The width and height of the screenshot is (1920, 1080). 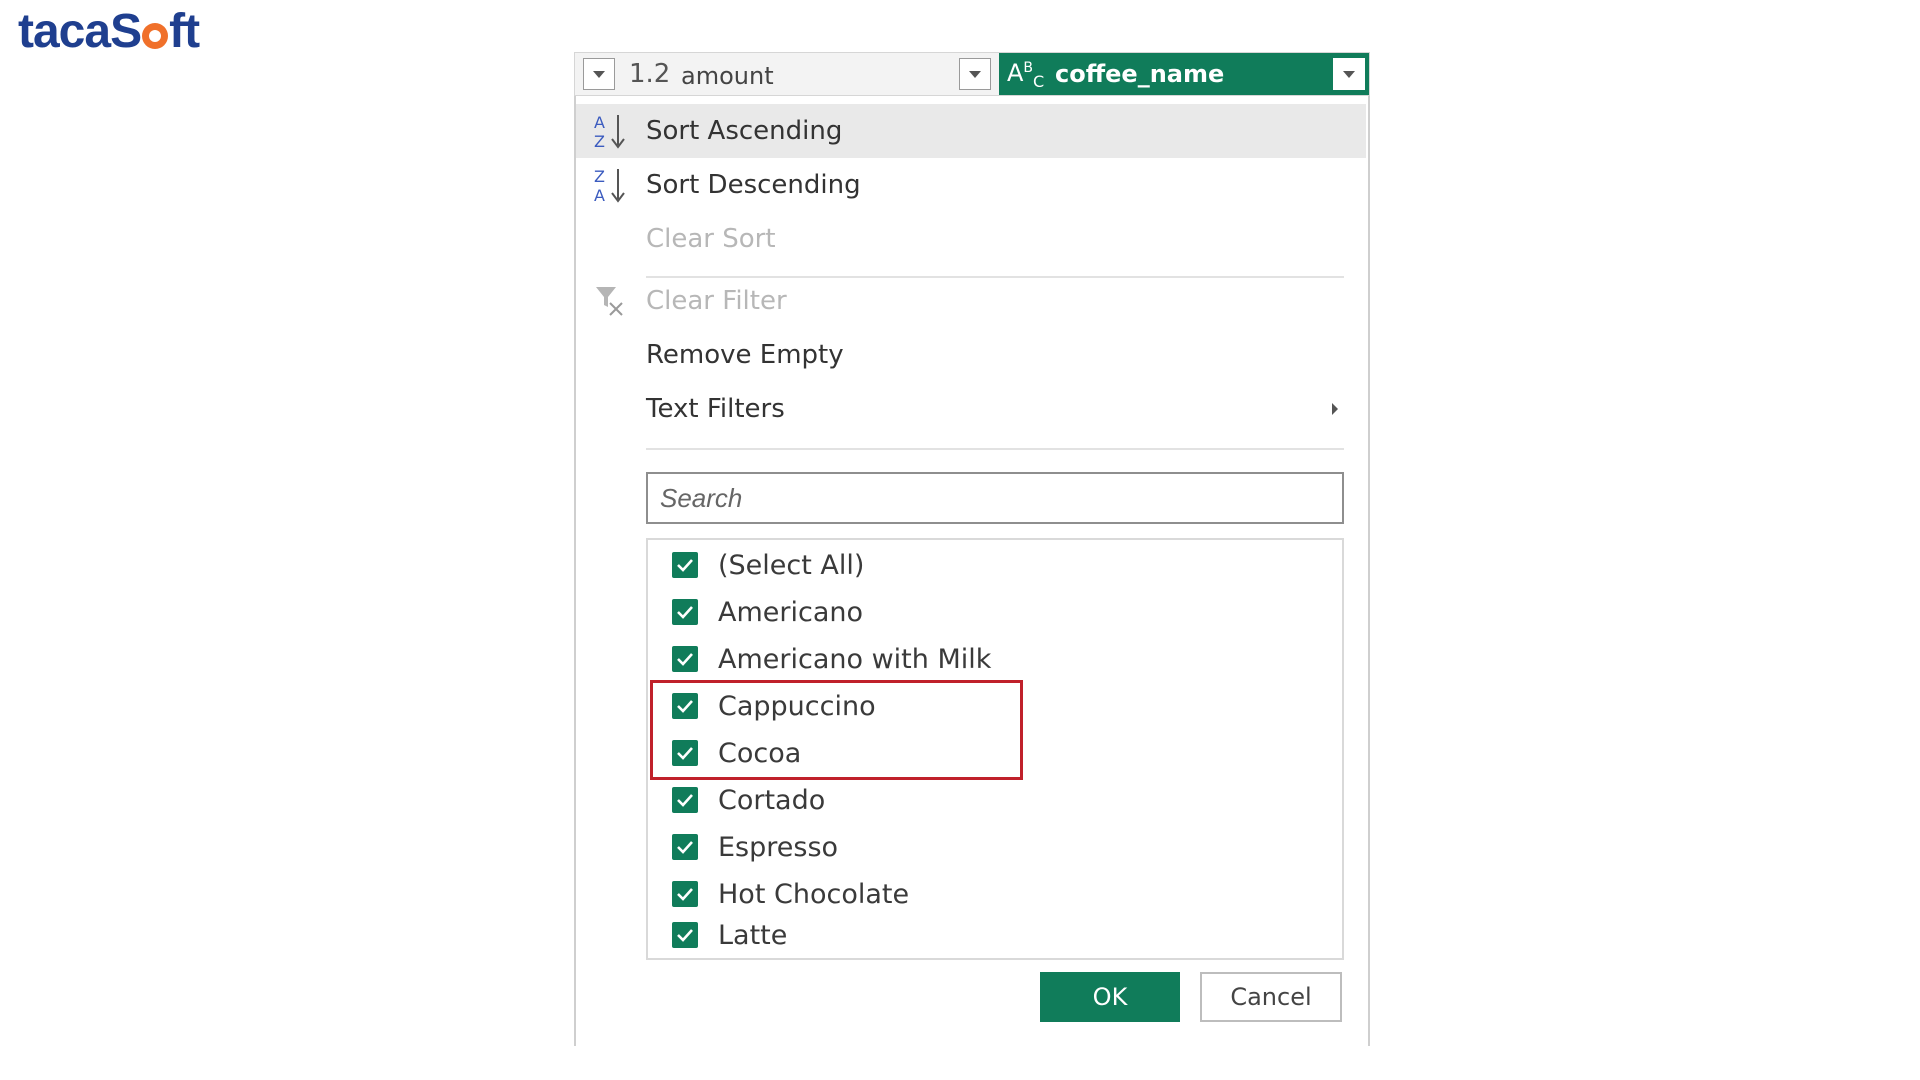 I want to click on list-item-label: Espresso, so click(x=778, y=847).